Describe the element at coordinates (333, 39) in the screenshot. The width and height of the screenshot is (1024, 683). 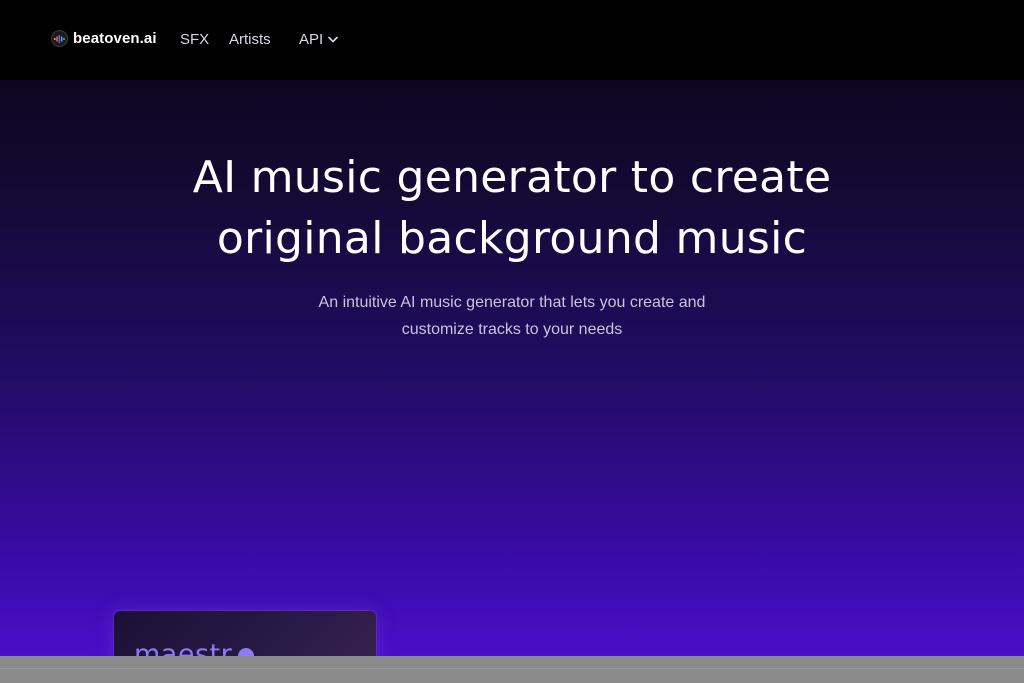
I see `chevron-down-icon` at that location.